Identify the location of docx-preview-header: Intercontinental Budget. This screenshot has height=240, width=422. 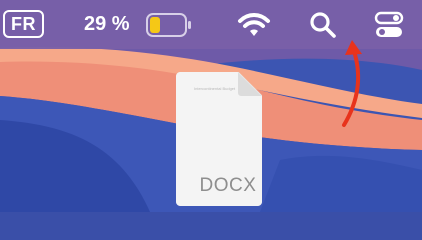
(215, 88).